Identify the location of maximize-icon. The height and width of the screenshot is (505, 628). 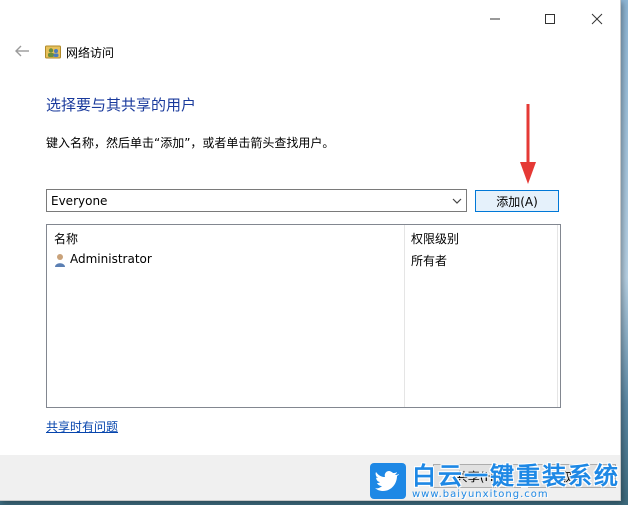
(550, 19).